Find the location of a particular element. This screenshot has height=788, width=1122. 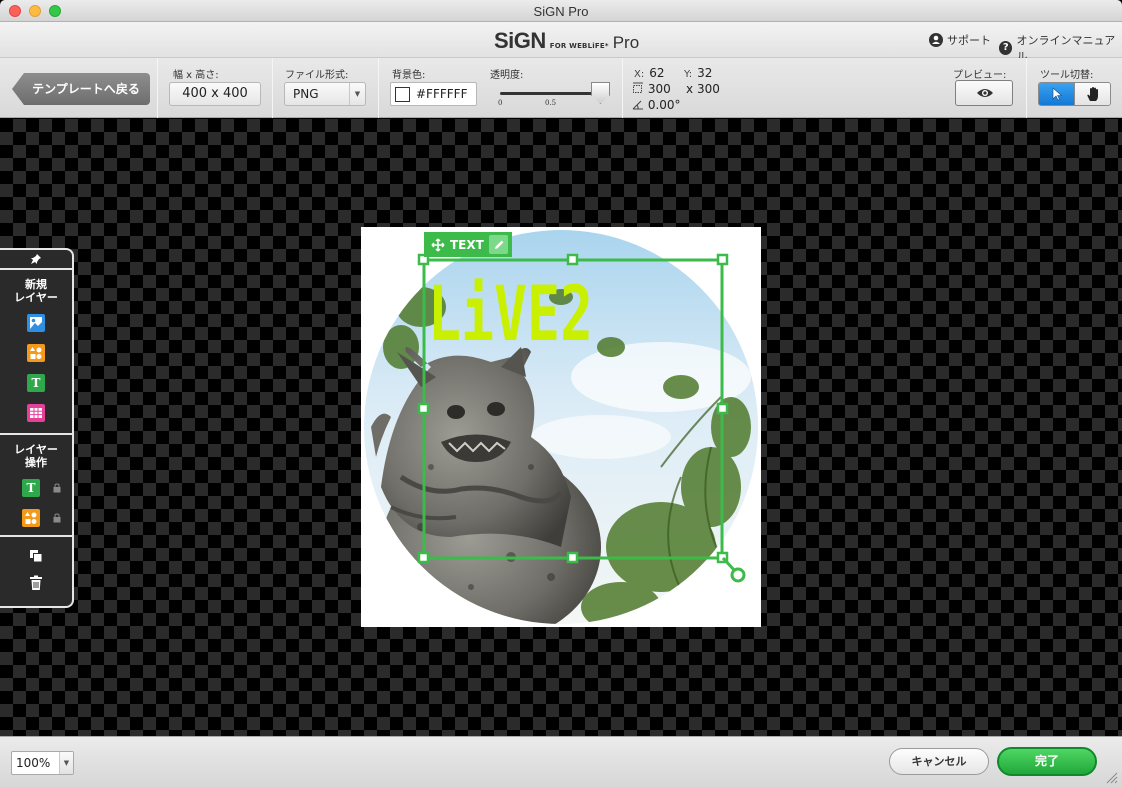

text-icon: T is located at coordinates (36, 383).